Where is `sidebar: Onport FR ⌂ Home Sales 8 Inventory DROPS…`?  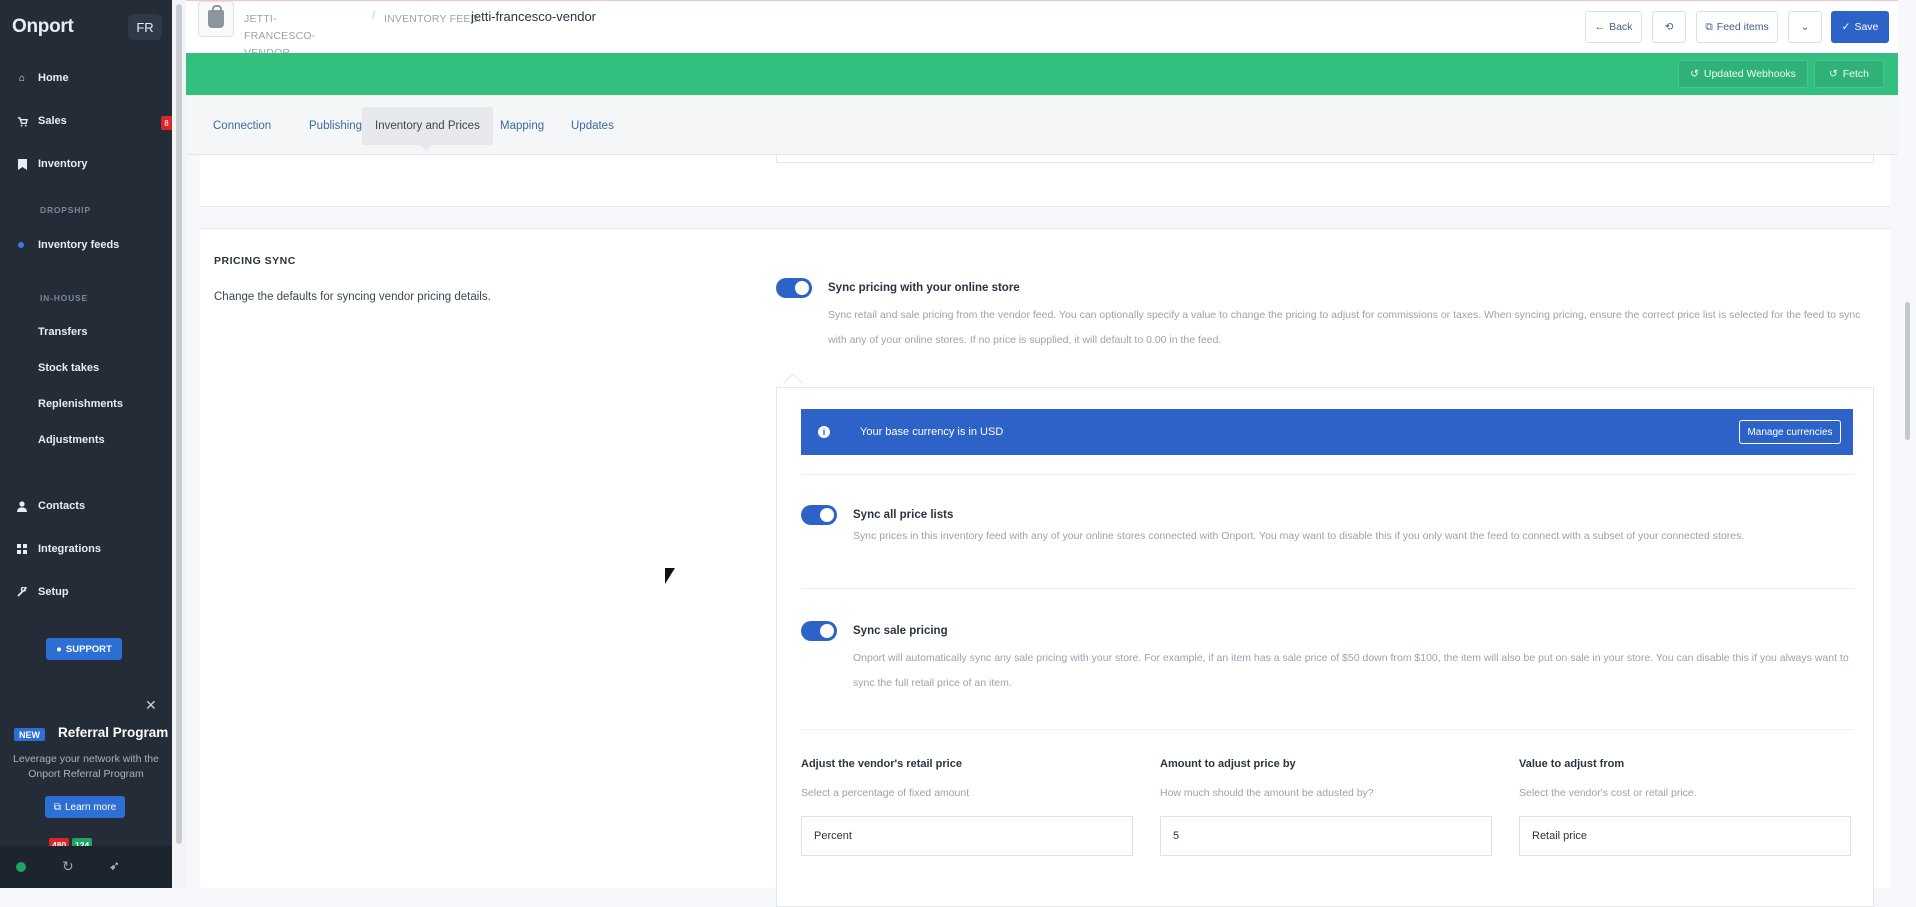 sidebar: Onport FR ⌂ Home Sales 8 Inventory DROPS… is located at coordinates (86, 444).